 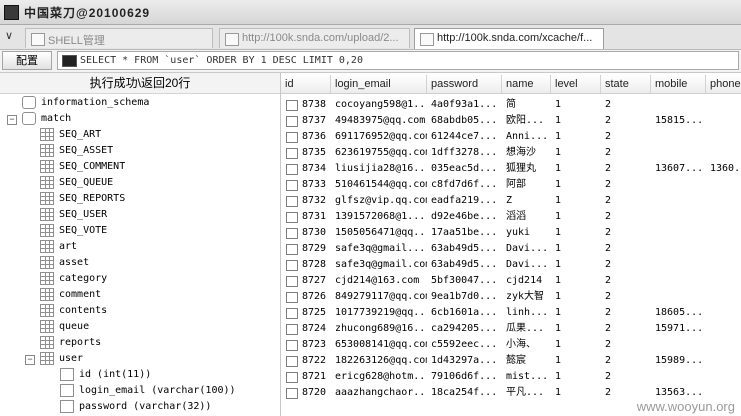 What do you see at coordinates (64, 263) in the screenshot?
I see `tree-item-table: asset` at bounding box center [64, 263].